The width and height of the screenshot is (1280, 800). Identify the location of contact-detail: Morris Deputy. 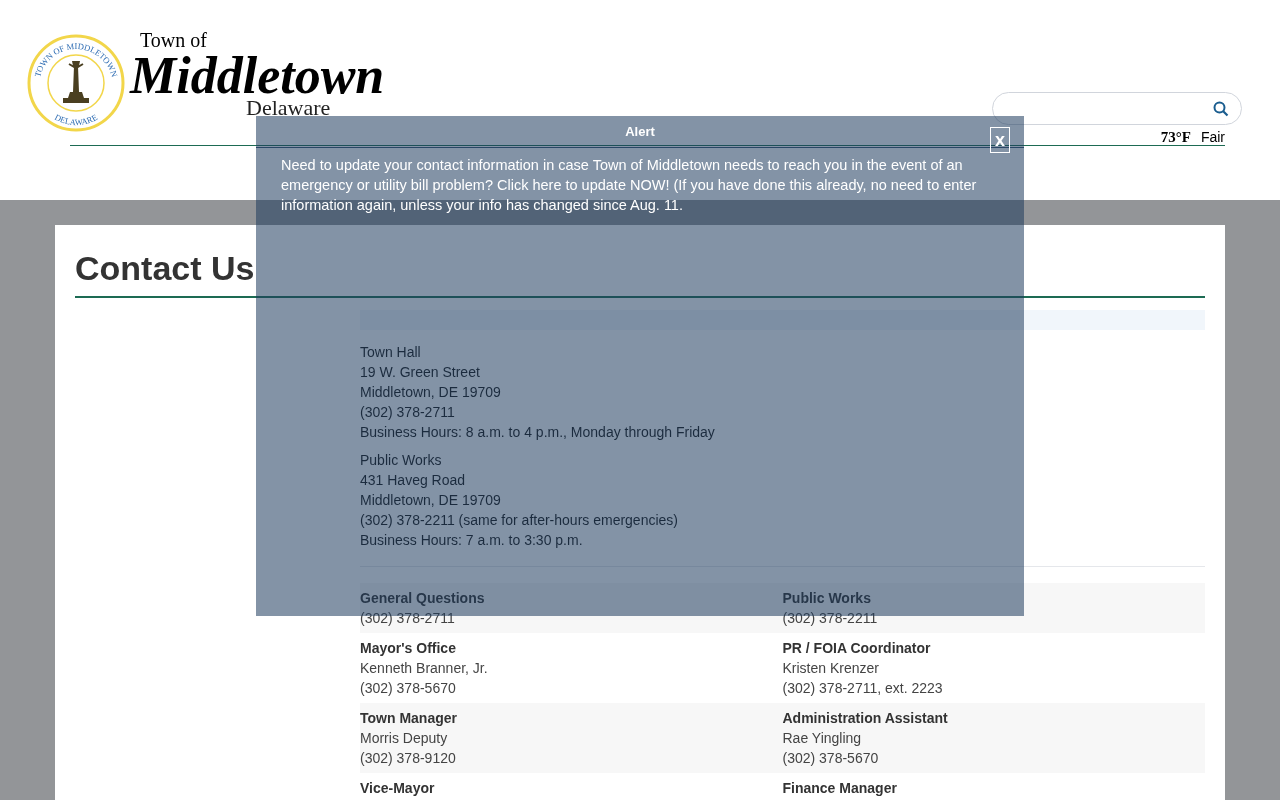
(404, 738).